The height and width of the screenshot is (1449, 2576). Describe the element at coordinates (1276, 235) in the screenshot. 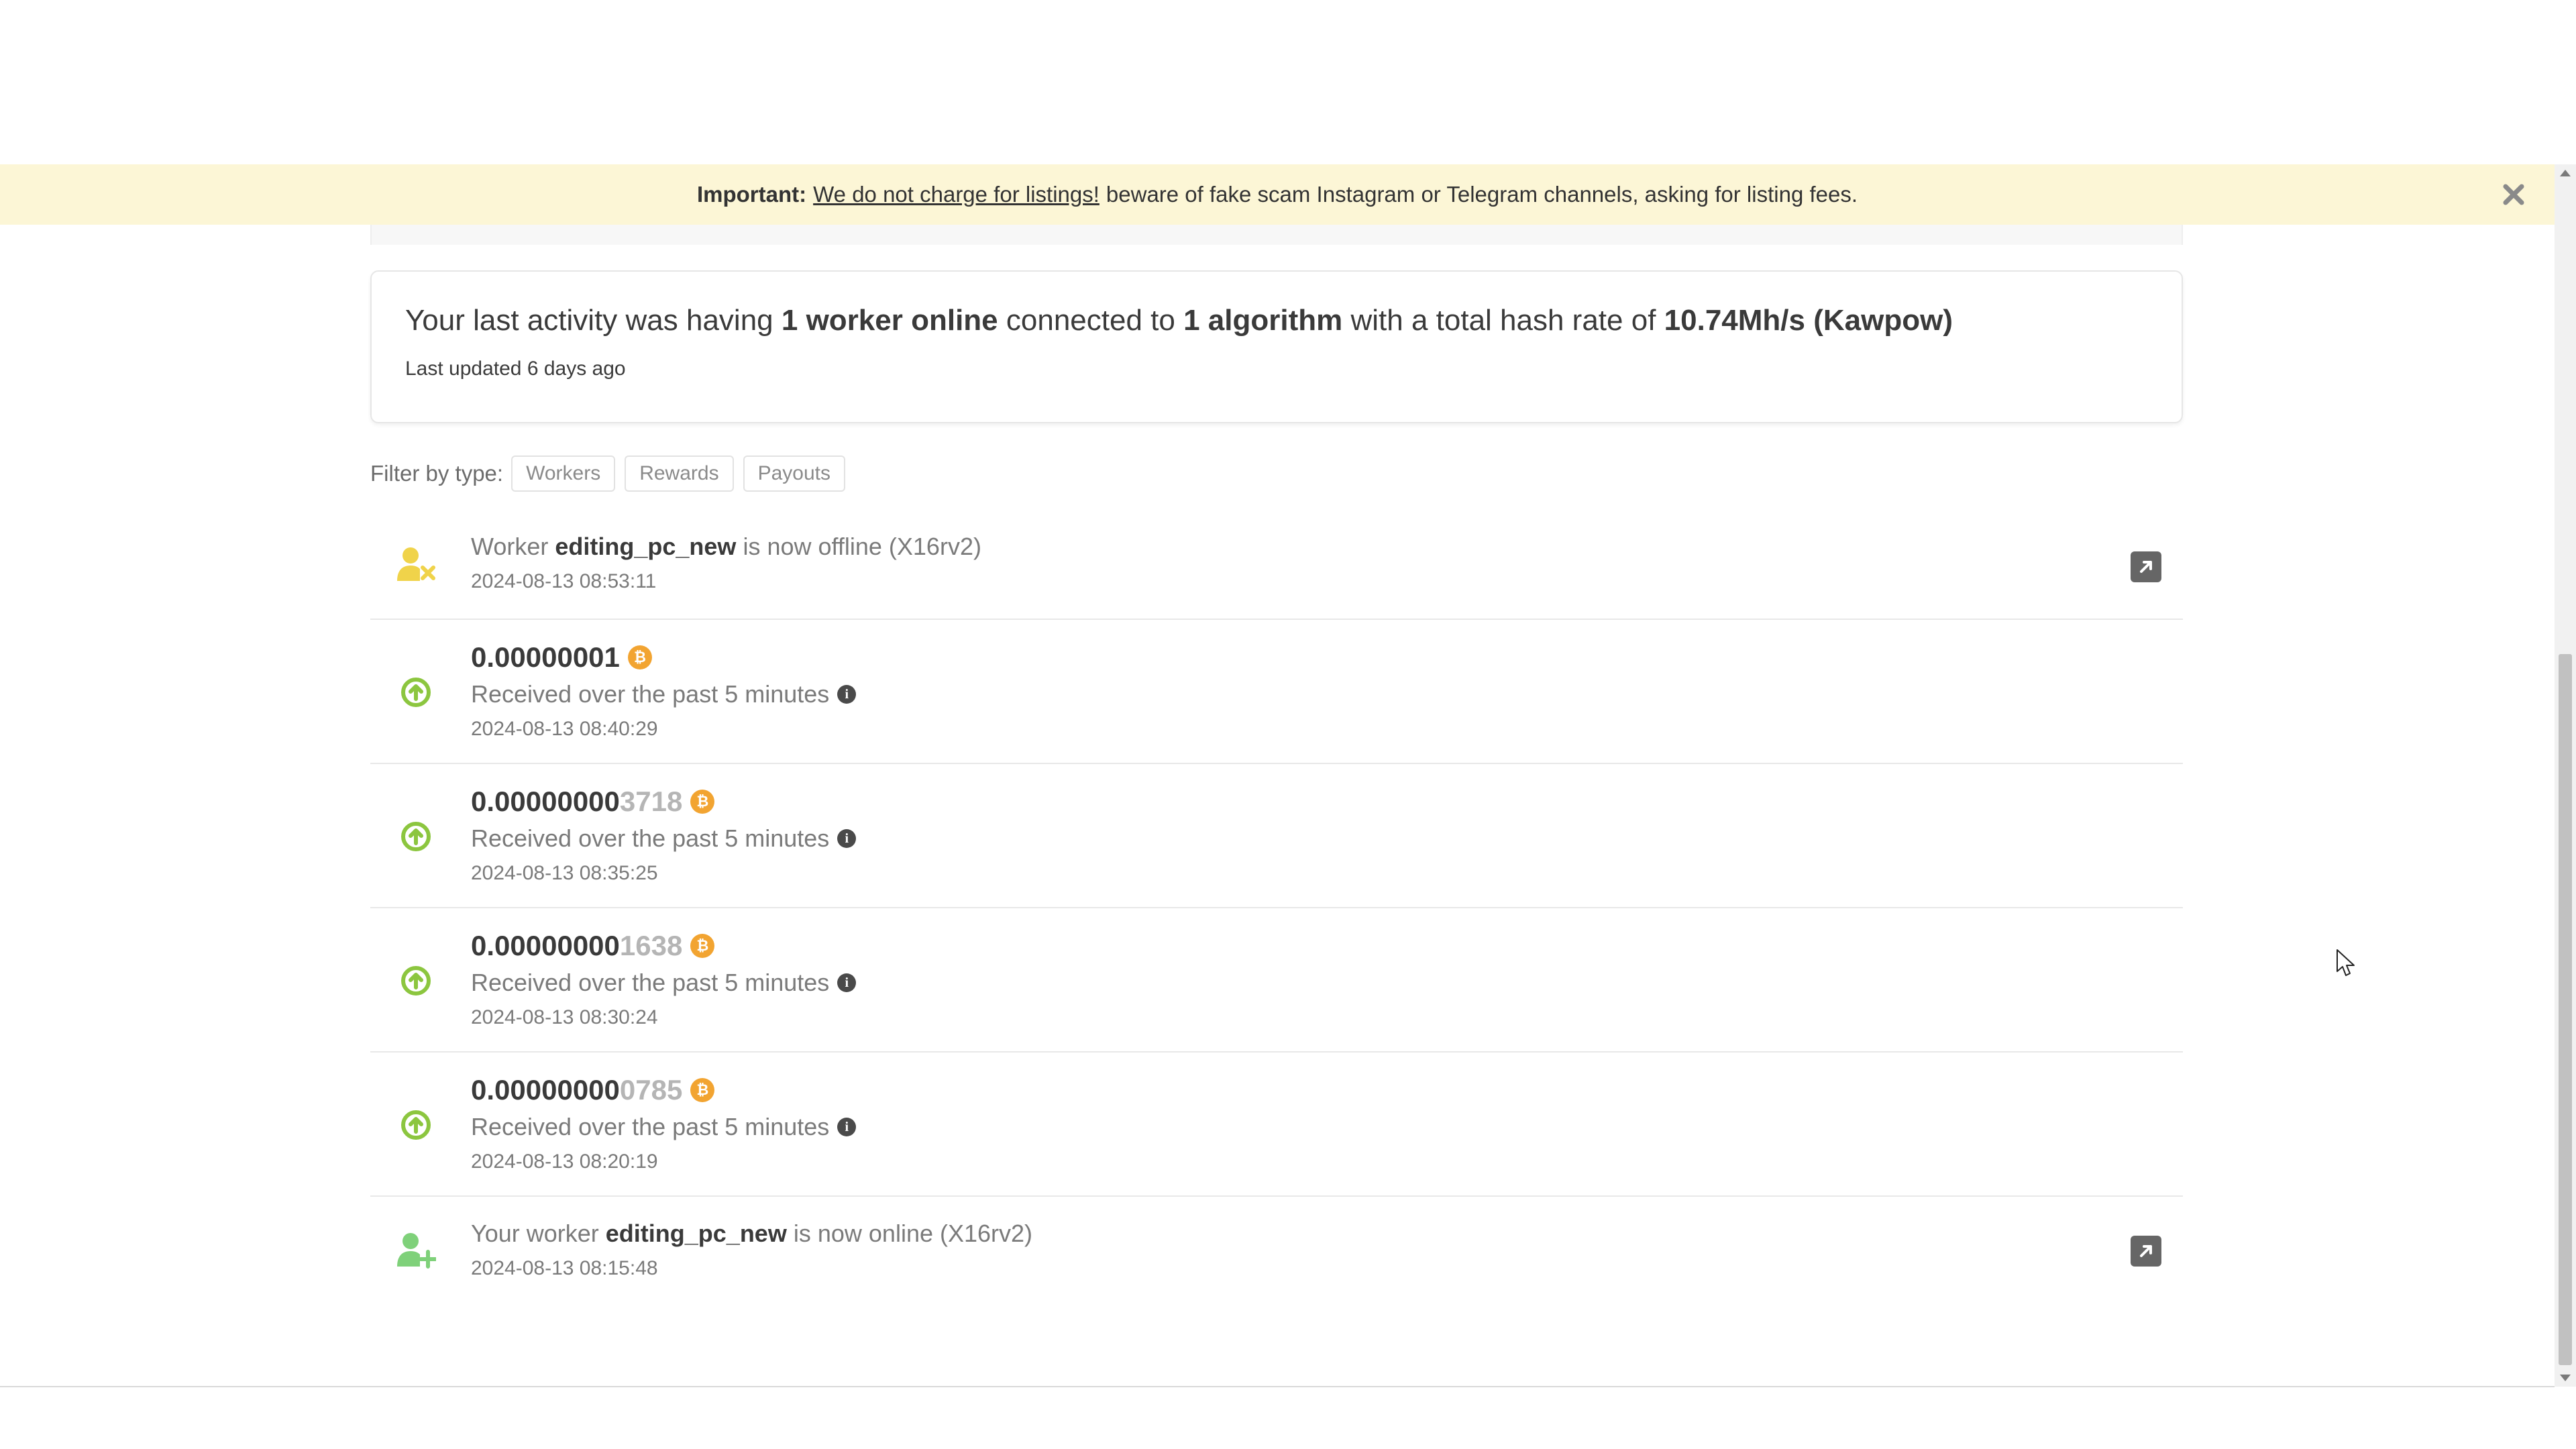

I see `previous-card-edge` at that location.